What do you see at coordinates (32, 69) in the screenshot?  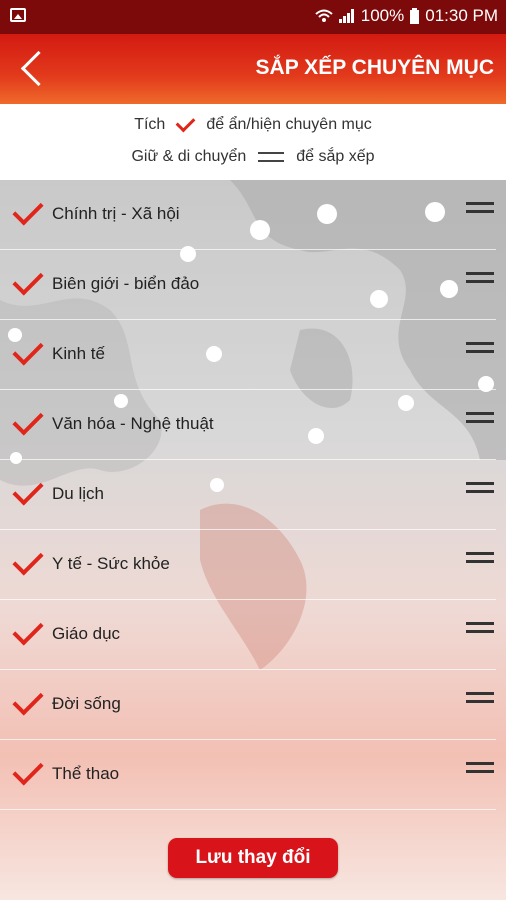 I see `back-arrow-icon` at bounding box center [32, 69].